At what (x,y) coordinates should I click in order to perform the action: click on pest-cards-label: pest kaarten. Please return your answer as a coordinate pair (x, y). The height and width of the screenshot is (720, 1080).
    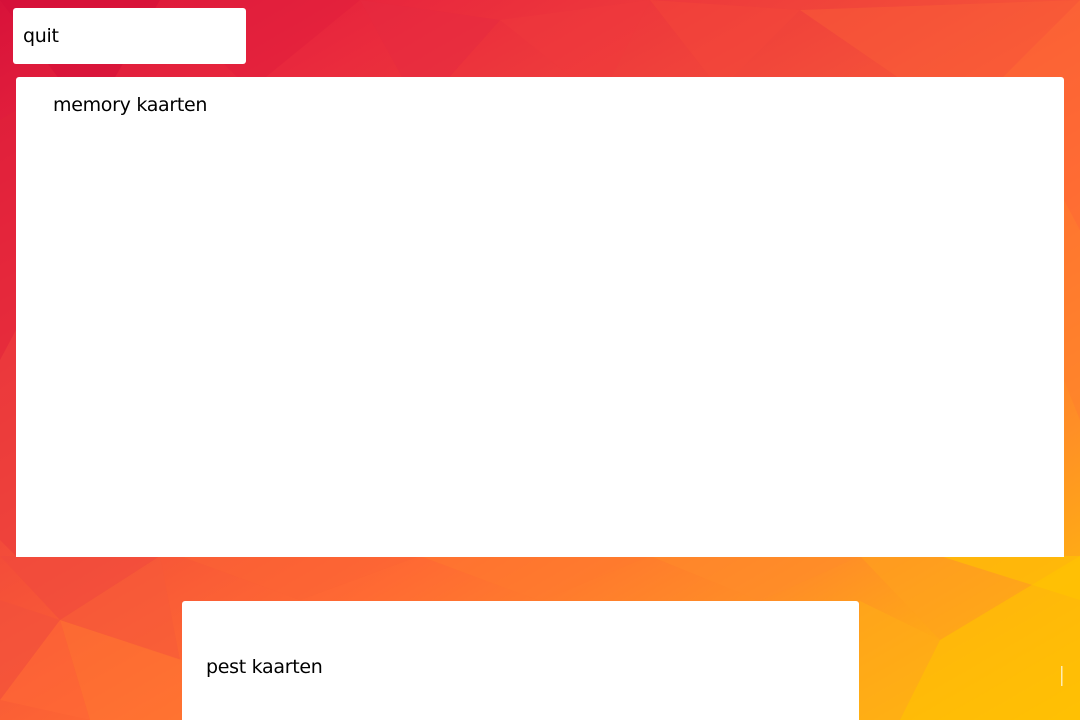
    Looking at the image, I should click on (264, 667).